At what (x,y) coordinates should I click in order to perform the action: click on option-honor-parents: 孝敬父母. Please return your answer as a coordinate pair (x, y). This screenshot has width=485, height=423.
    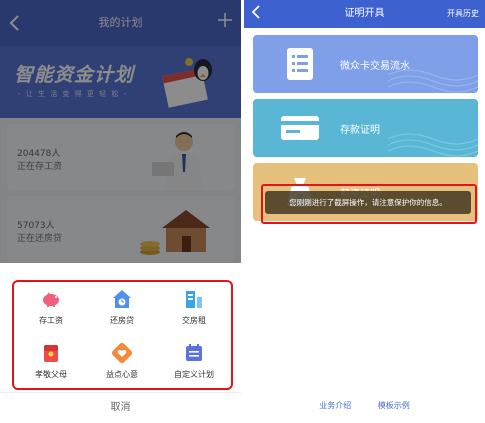
    Looking at the image, I should click on (51, 364).